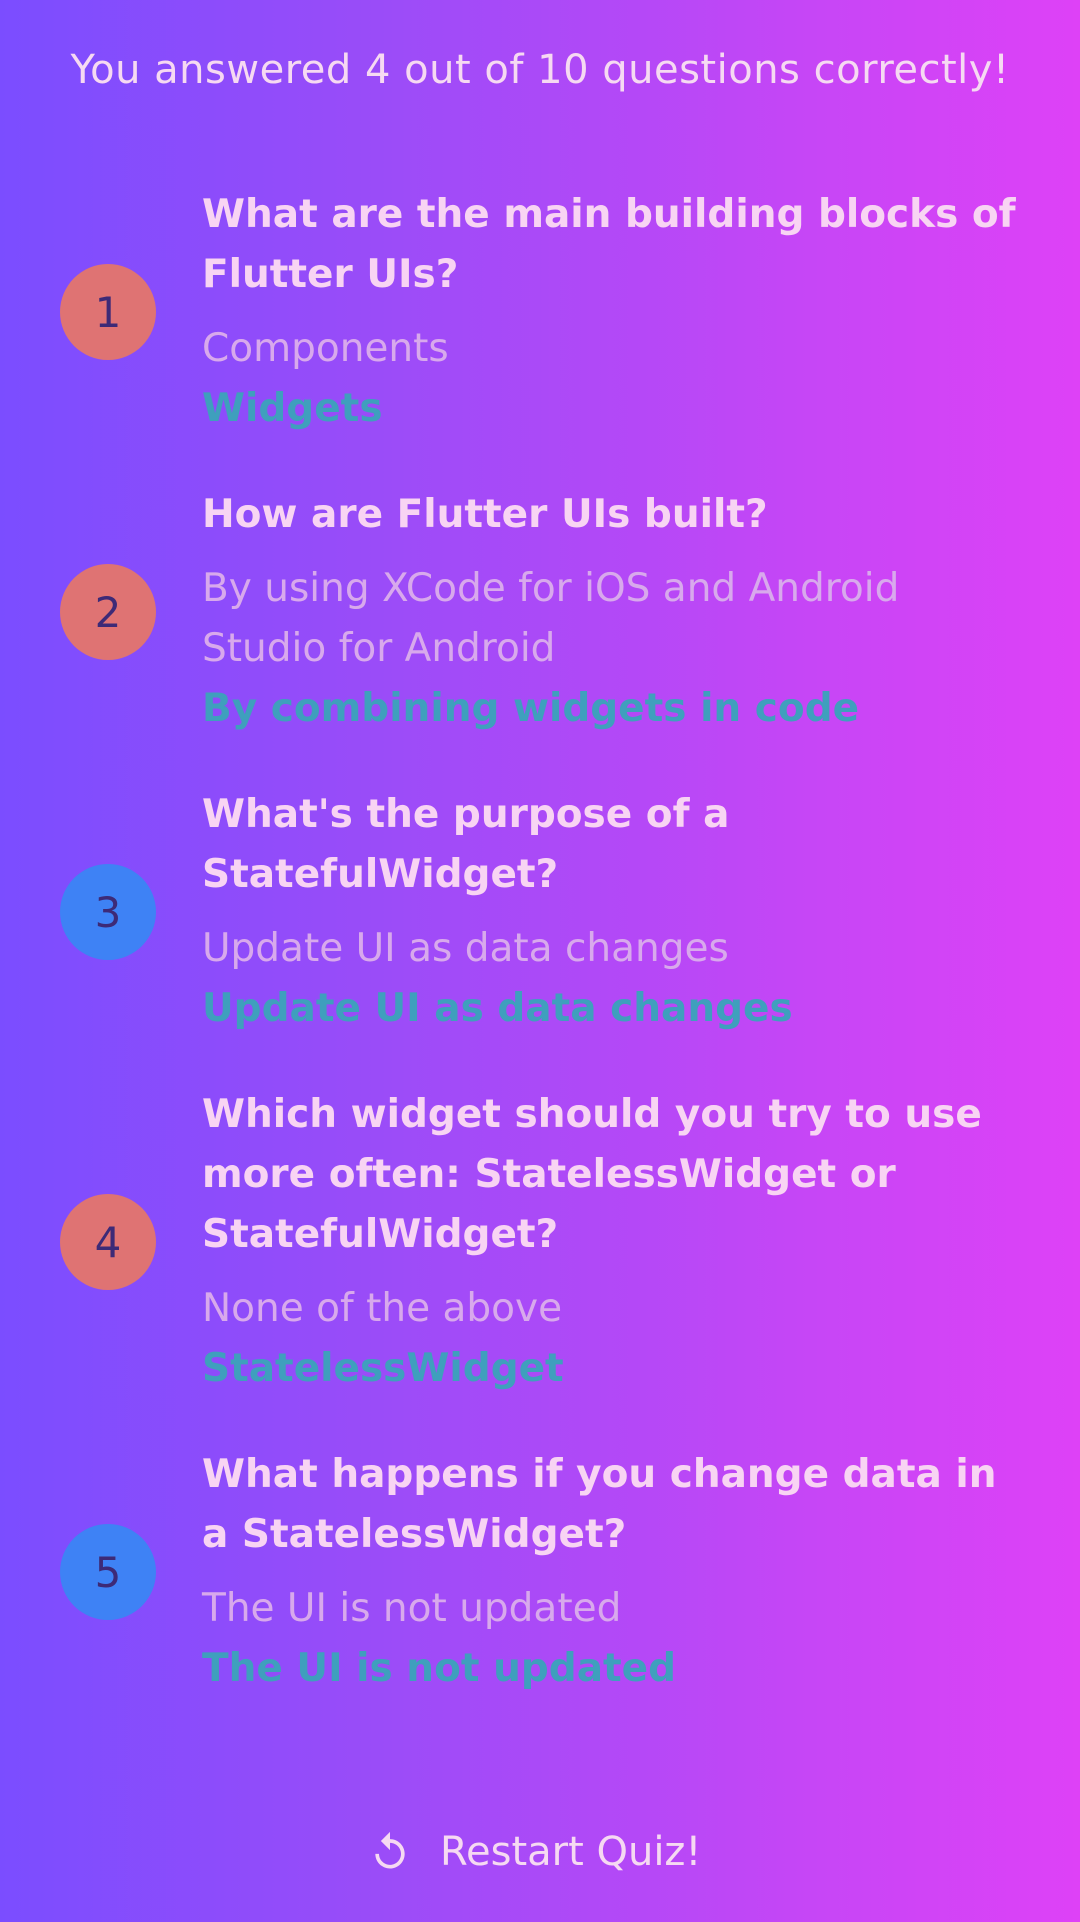  What do you see at coordinates (108, 612) in the screenshot?
I see `question-index-badge: 2` at bounding box center [108, 612].